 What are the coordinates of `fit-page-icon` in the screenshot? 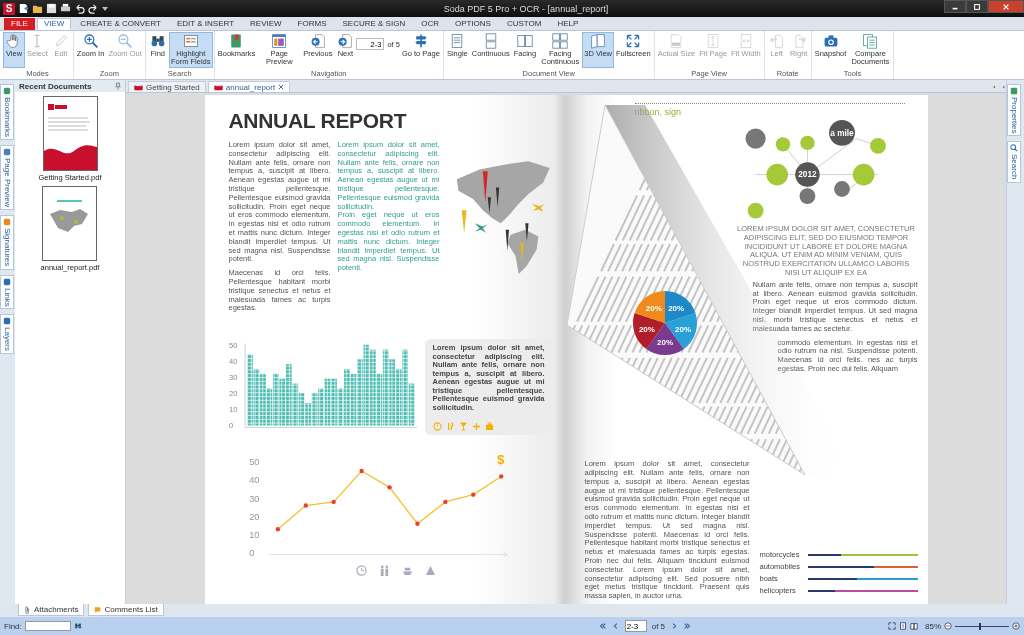 It's located at (892, 626).